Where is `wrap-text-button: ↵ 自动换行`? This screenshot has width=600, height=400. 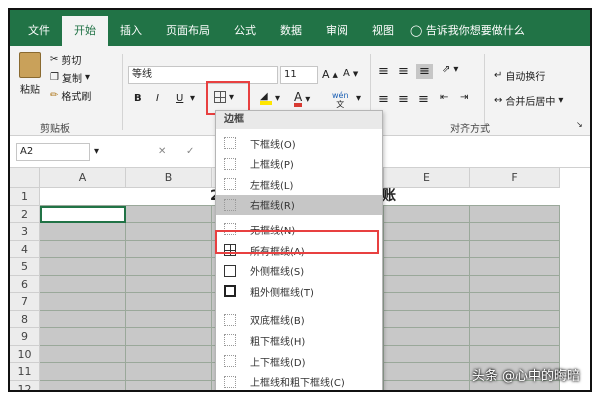
wrap-text-button: ↵ 自动换行 is located at coordinates (519, 75).